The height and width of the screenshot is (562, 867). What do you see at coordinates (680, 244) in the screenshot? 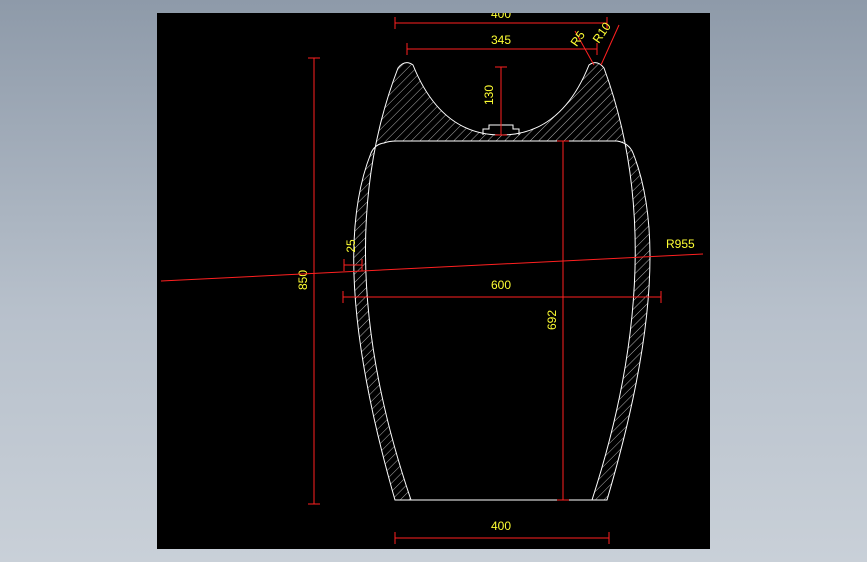
I see `dim-outer-radius-label: R955` at bounding box center [680, 244].